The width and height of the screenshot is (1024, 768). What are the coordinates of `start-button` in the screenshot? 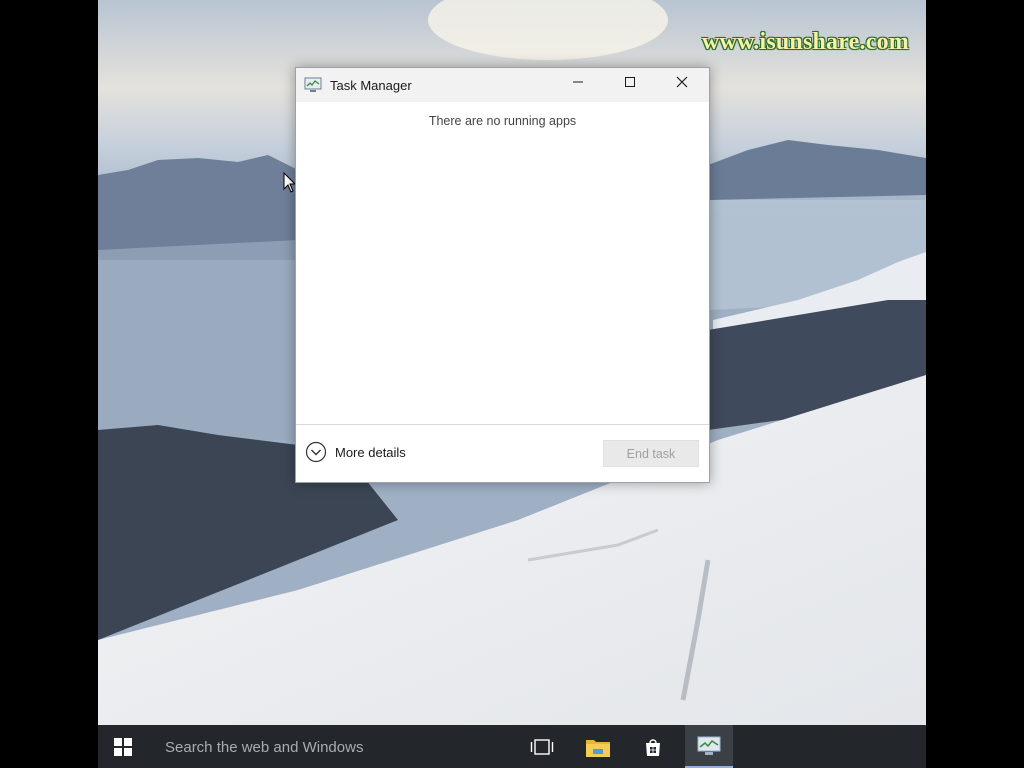 It's located at (123, 746).